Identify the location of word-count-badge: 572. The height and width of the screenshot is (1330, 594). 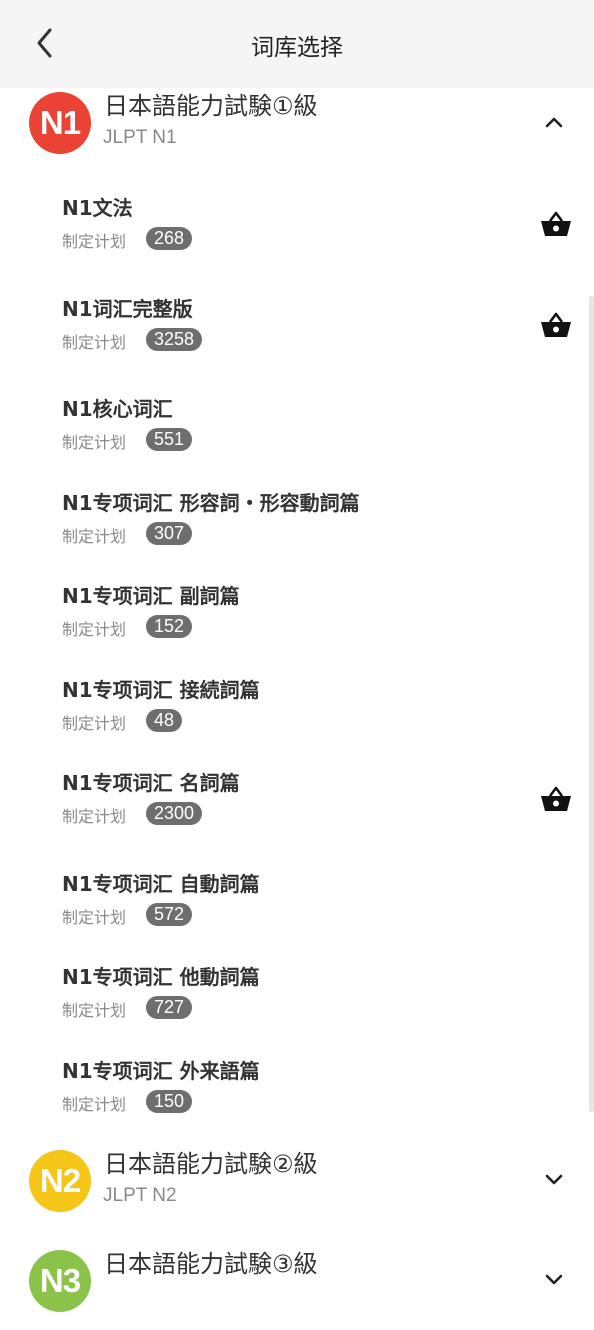
(169, 914).